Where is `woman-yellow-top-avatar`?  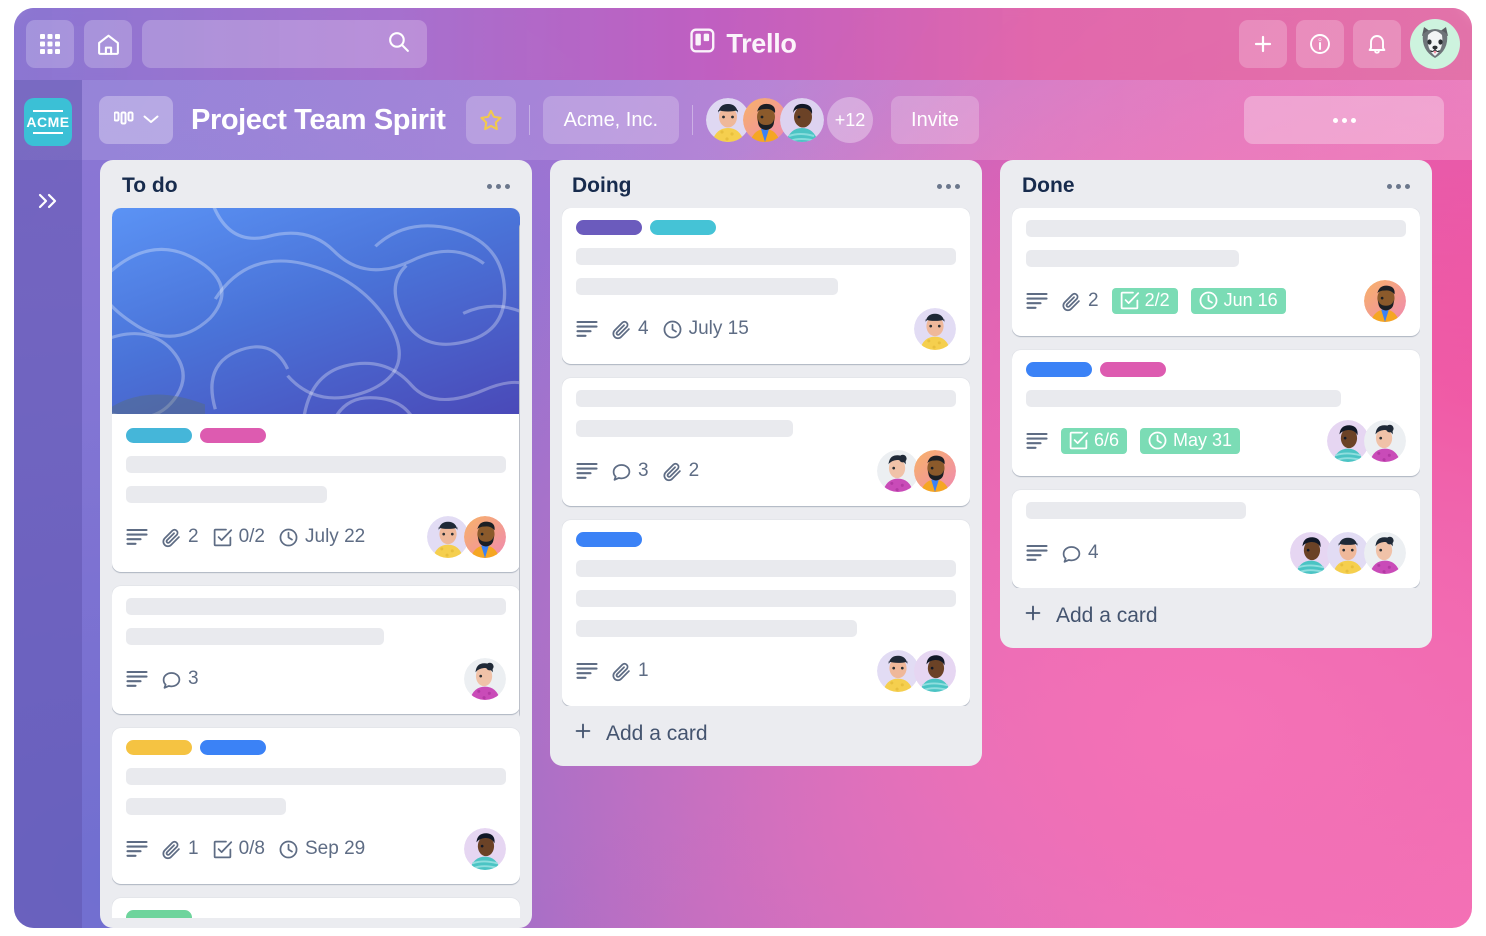 woman-yellow-top-avatar is located at coordinates (898, 671).